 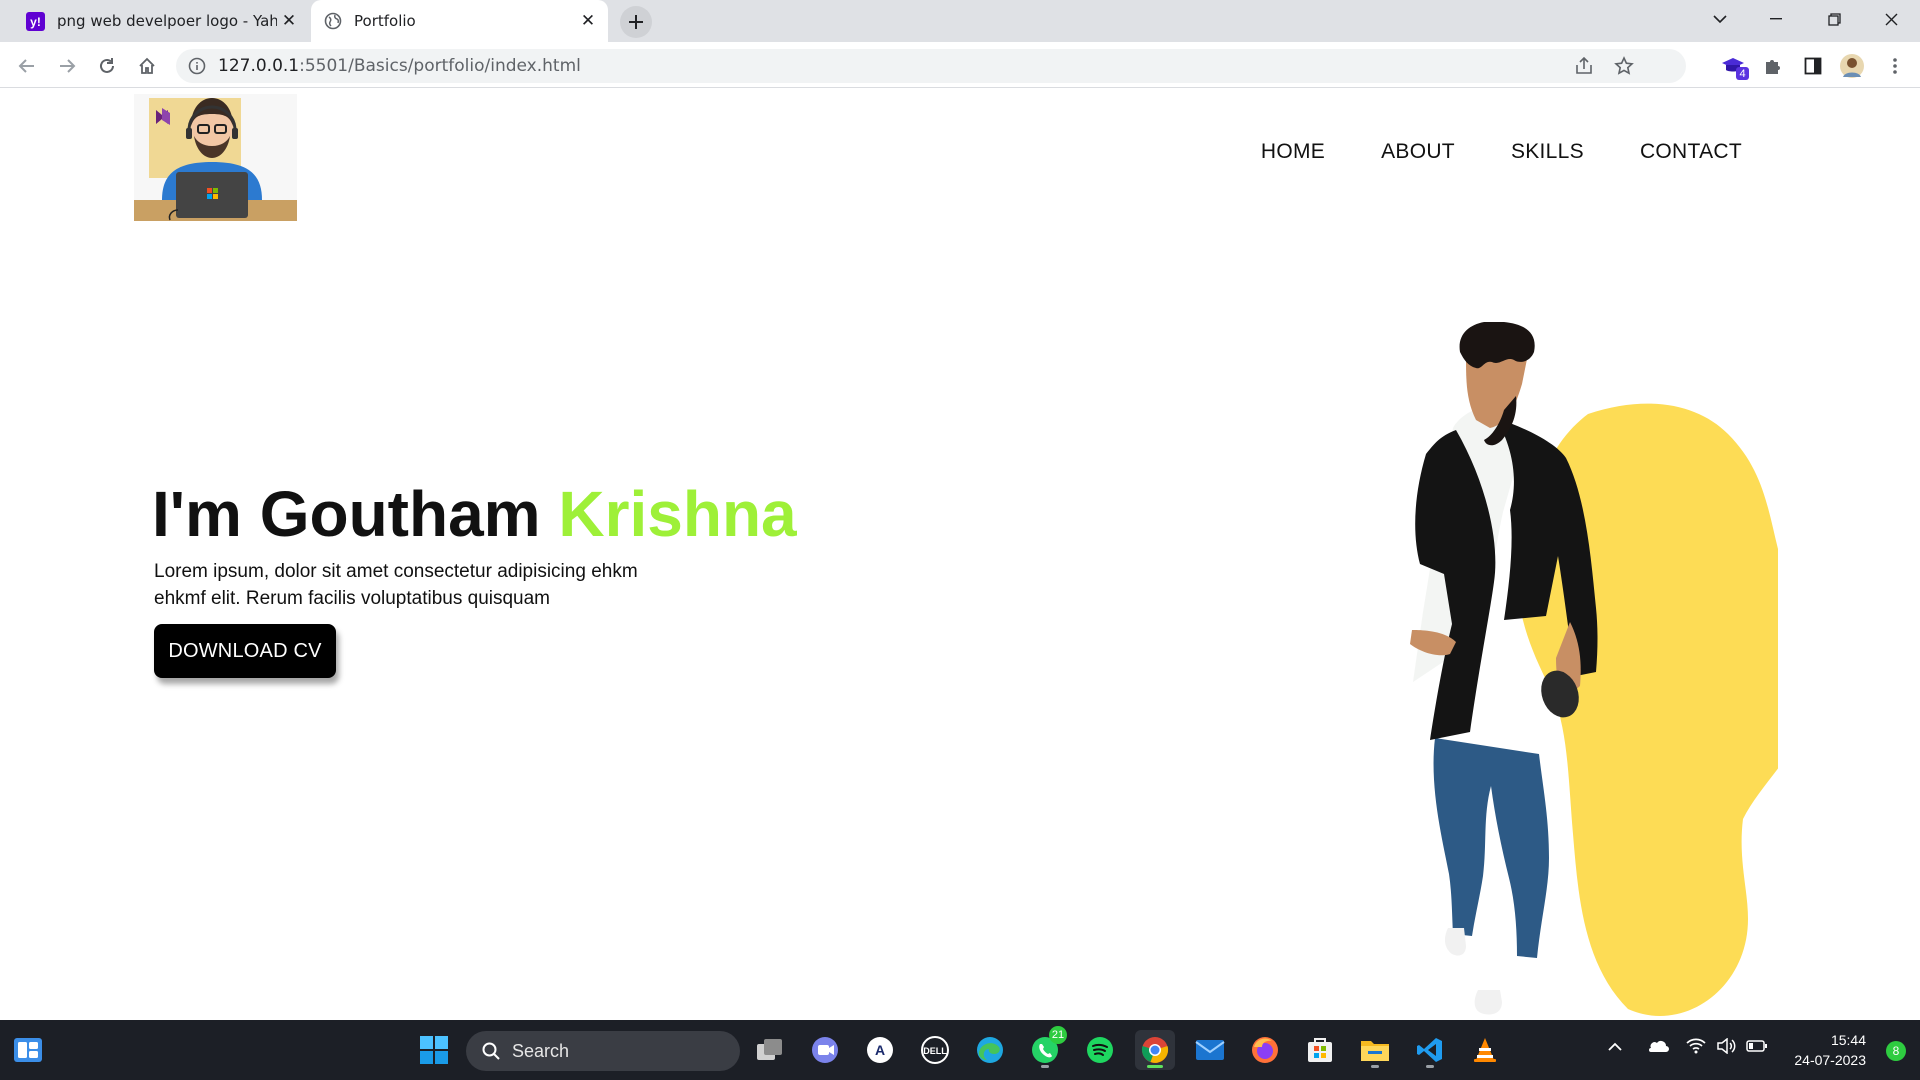 I want to click on file-explorer-button, so click(x=1375, y=1050).